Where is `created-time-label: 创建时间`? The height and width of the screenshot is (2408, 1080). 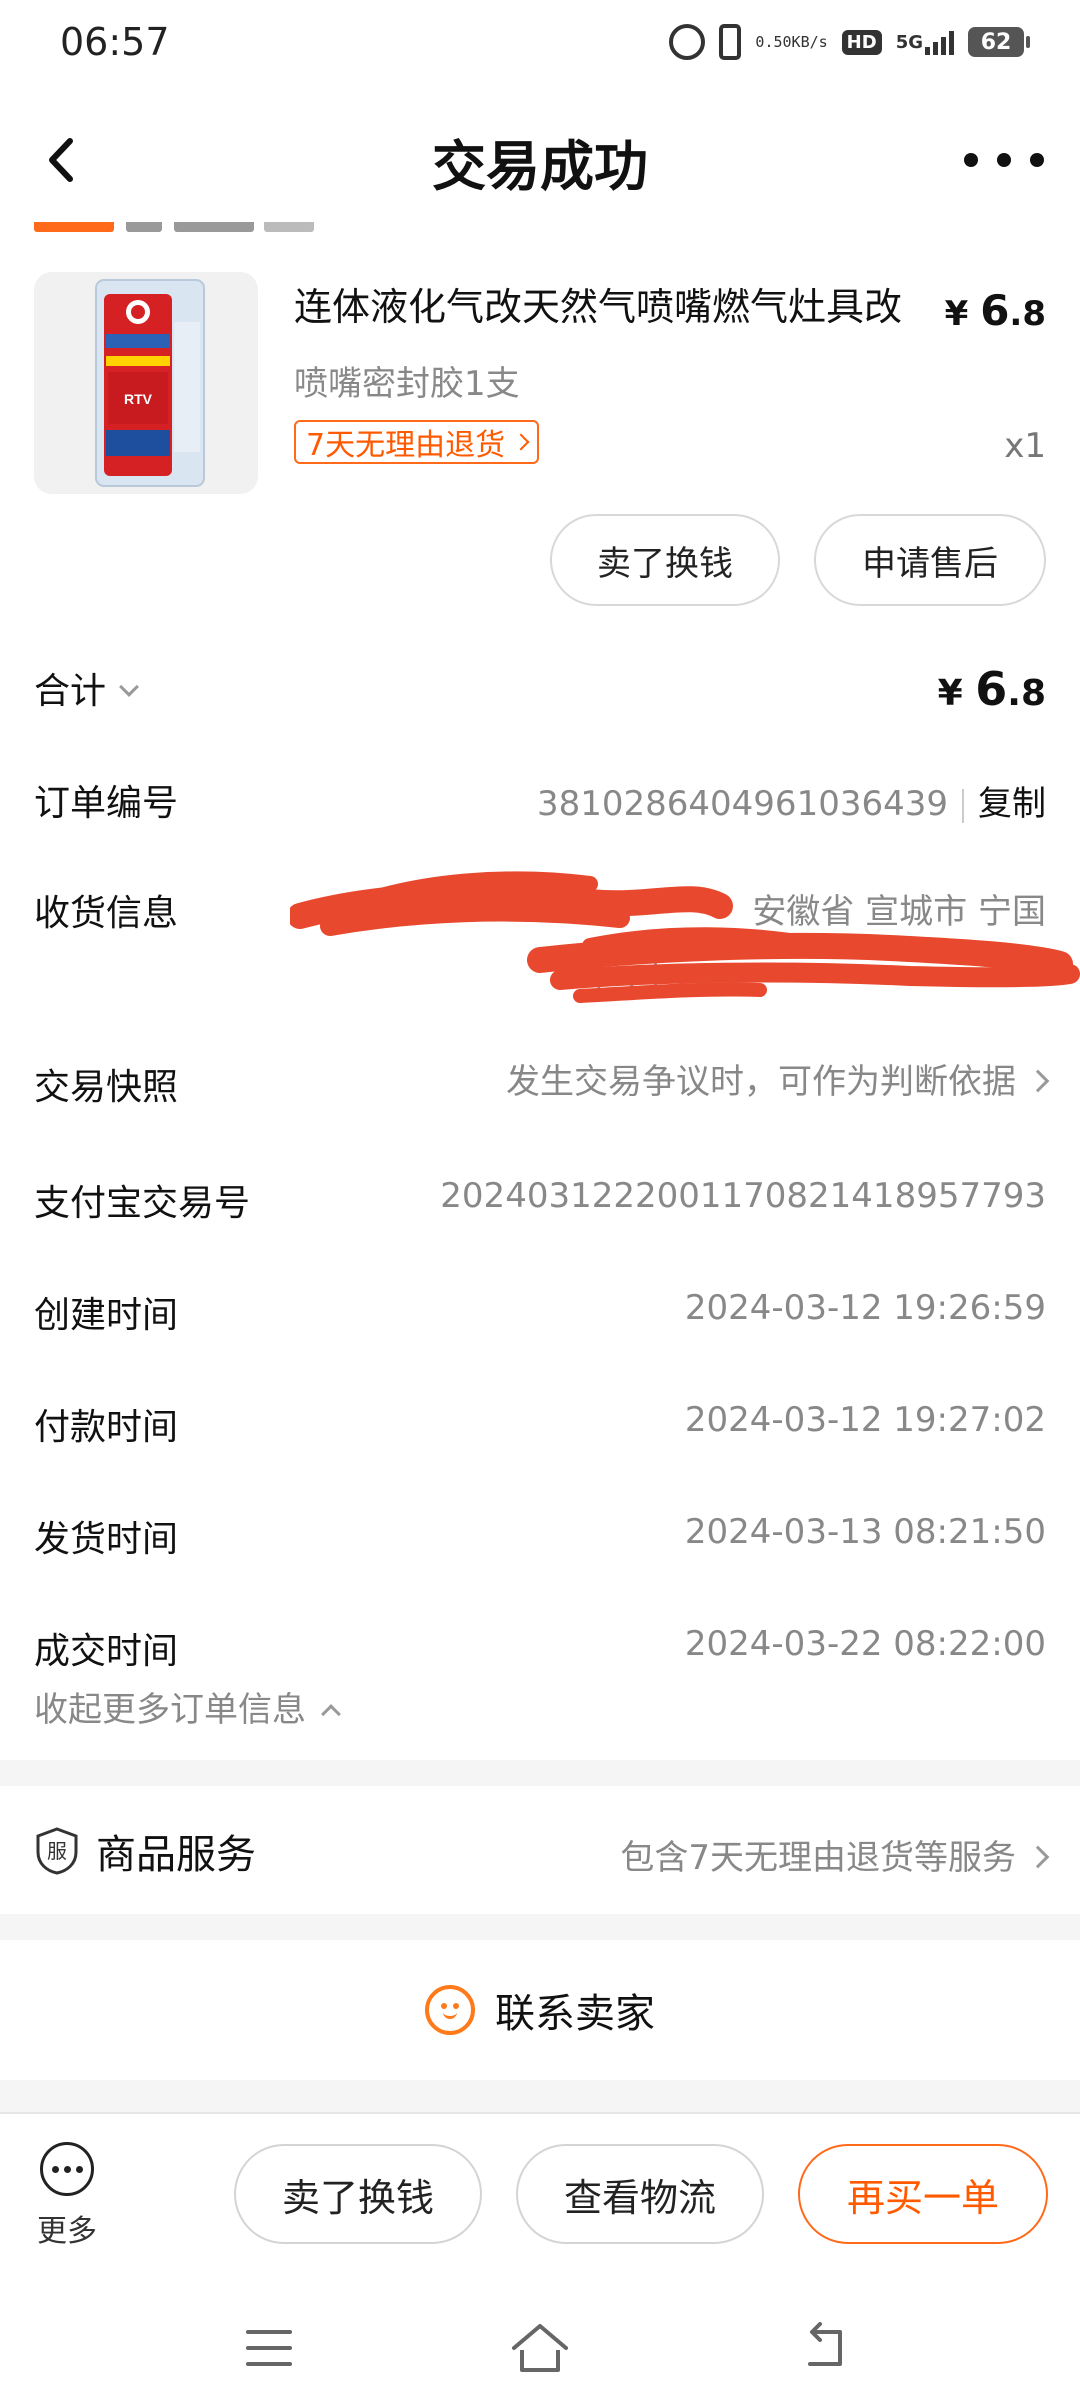 created-time-label: 创建时间 is located at coordinates (106, 1315).